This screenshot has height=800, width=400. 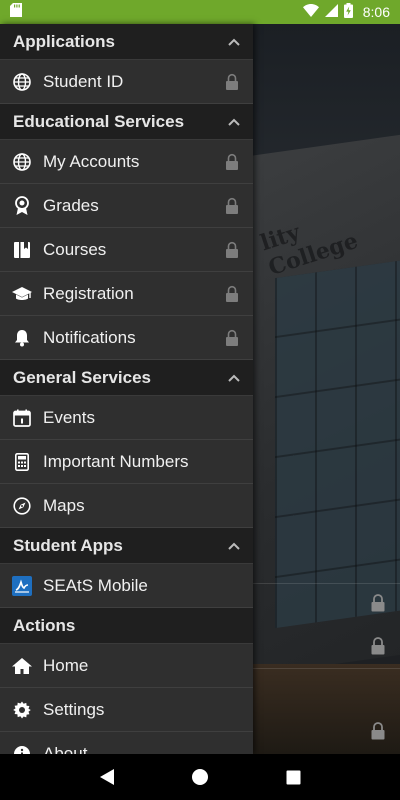 I want to click on menu-item-important-numbers: Important Numbers, so click(x=126, y=462).